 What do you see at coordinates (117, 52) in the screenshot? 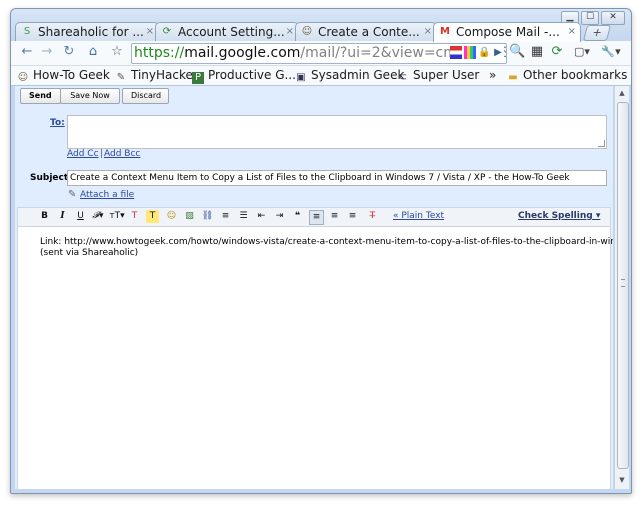
I see `star-icon: ☆` at bounding box center [117, 52].